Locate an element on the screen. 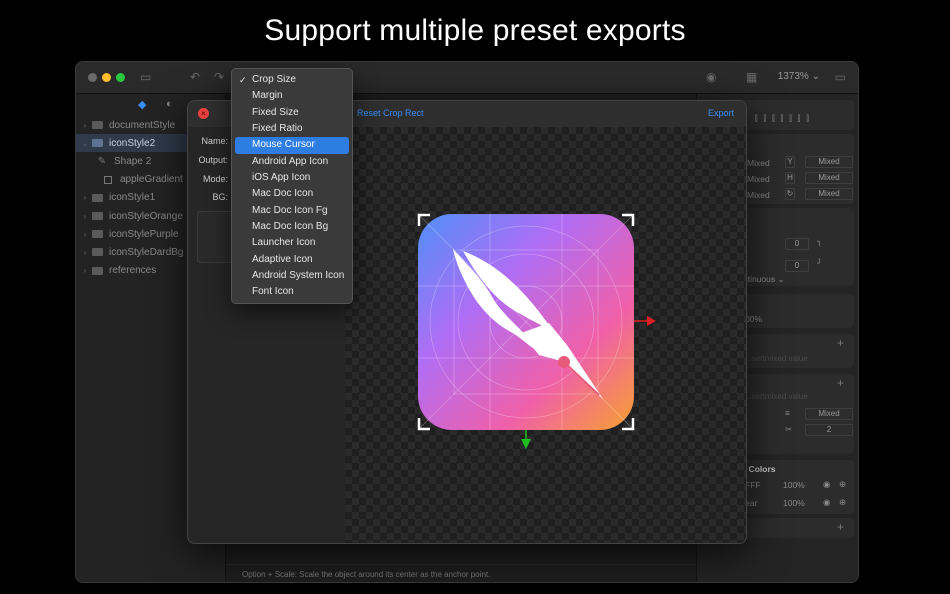  title-bar: ▭ ↶ ↷ ◉ ▦ 1373% ⌄ ▭ is located at coordinates (467, 78).